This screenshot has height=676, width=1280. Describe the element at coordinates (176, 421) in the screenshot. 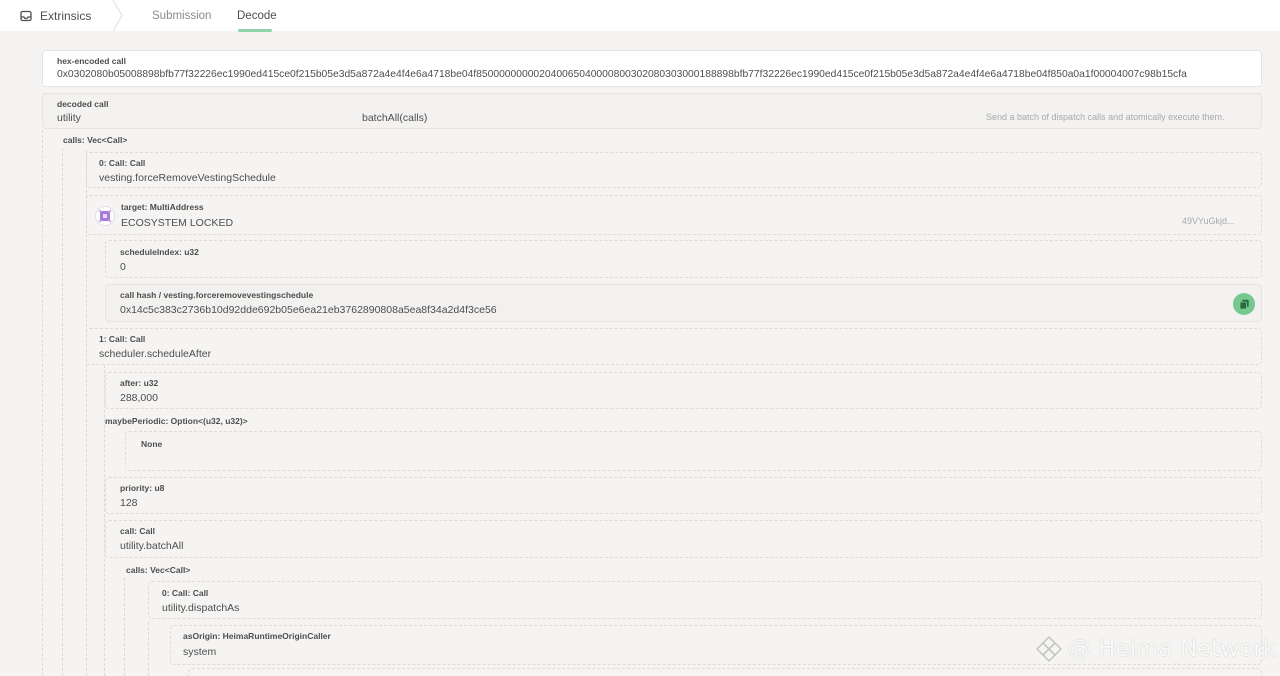

I see `maybe-periodic-label: maybePeriodic: Option<(u32, u32)>` at that location.